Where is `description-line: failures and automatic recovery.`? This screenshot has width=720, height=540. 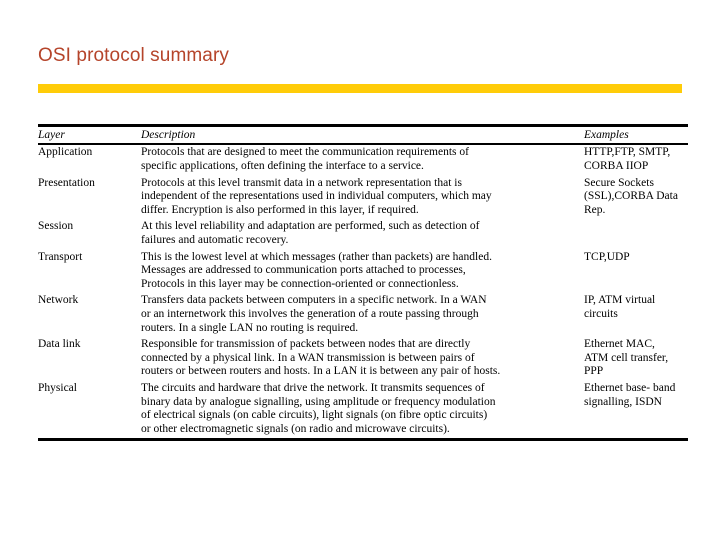 description-line: failures and automatic recovery. is located at coordinates (215, 239).